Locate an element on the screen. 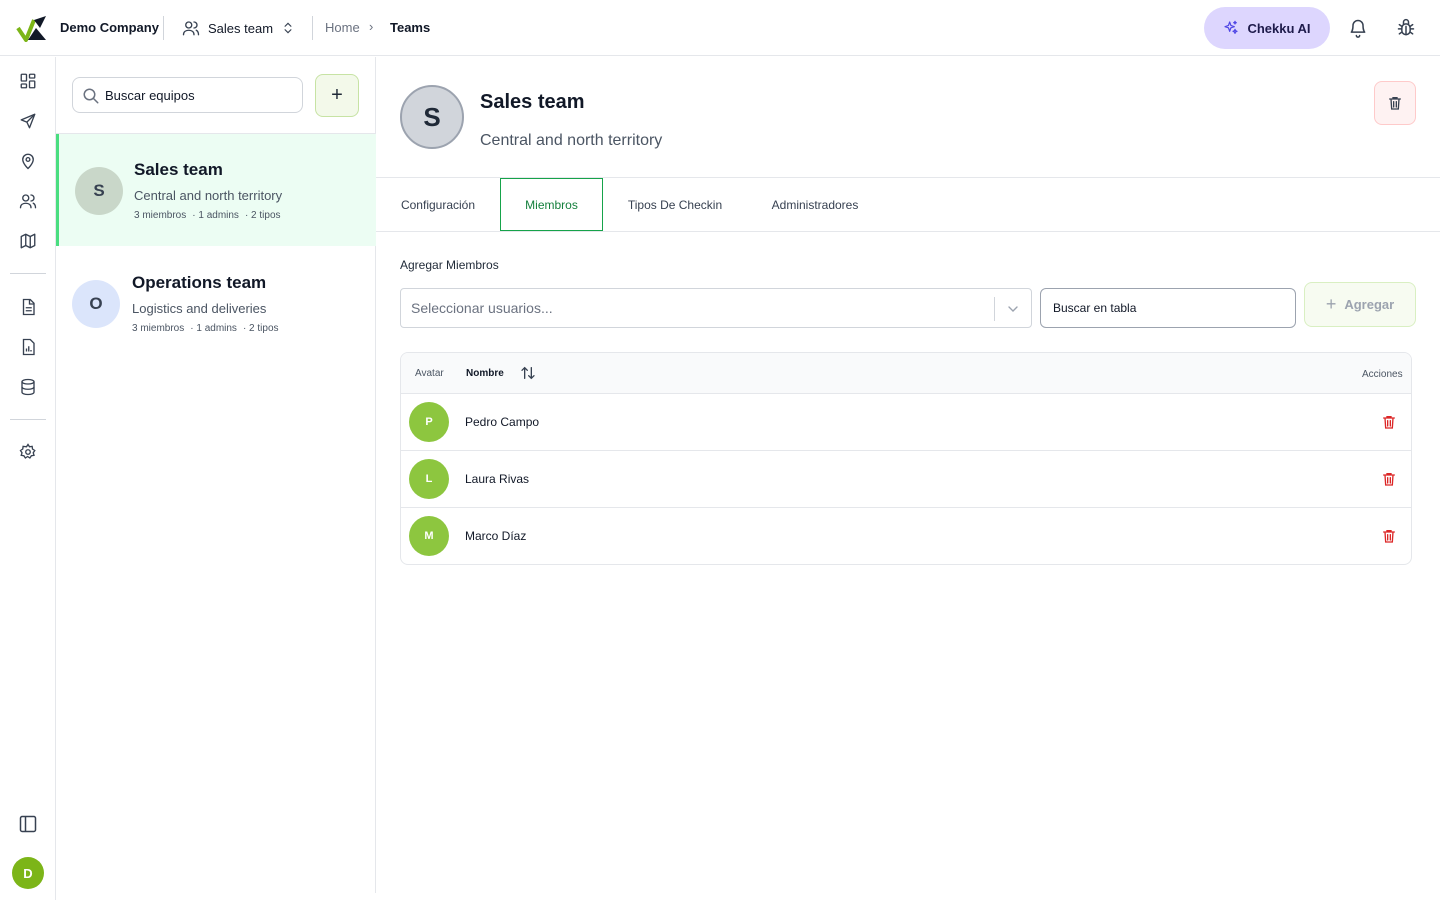 The width and height of the screenshot is (1440, 900). report-icon is located at coordinates (28, 347).